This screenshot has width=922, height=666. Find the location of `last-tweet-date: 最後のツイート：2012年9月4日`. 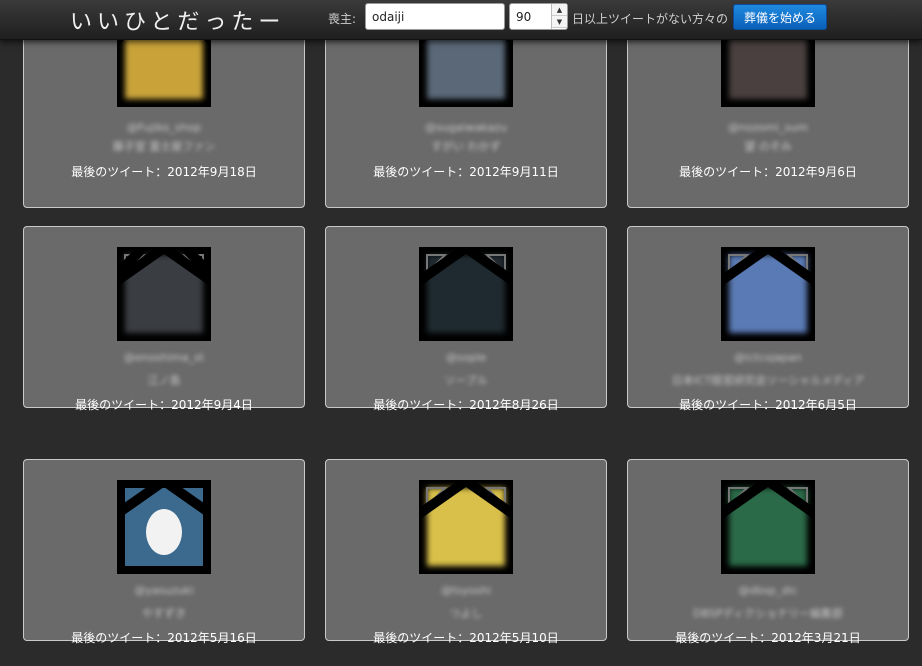

last-tweet-date: 最後のツイート：2012年9月4日 is located at coordinates (164, 405).